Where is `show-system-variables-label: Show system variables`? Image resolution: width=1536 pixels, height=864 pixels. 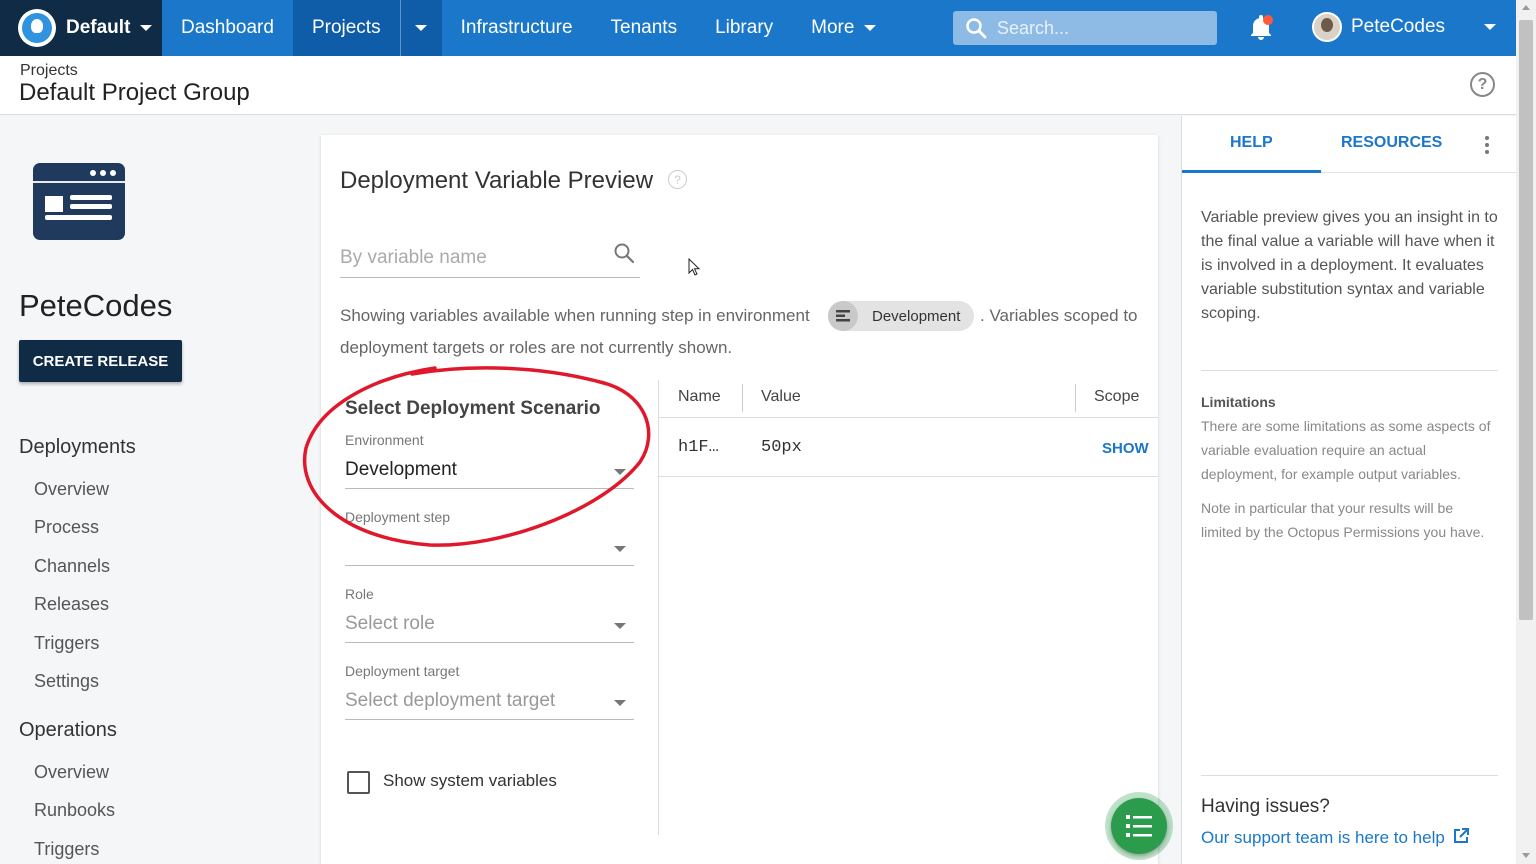
show-system-variables-label: Show system variables is located at coordinates (470, 781).